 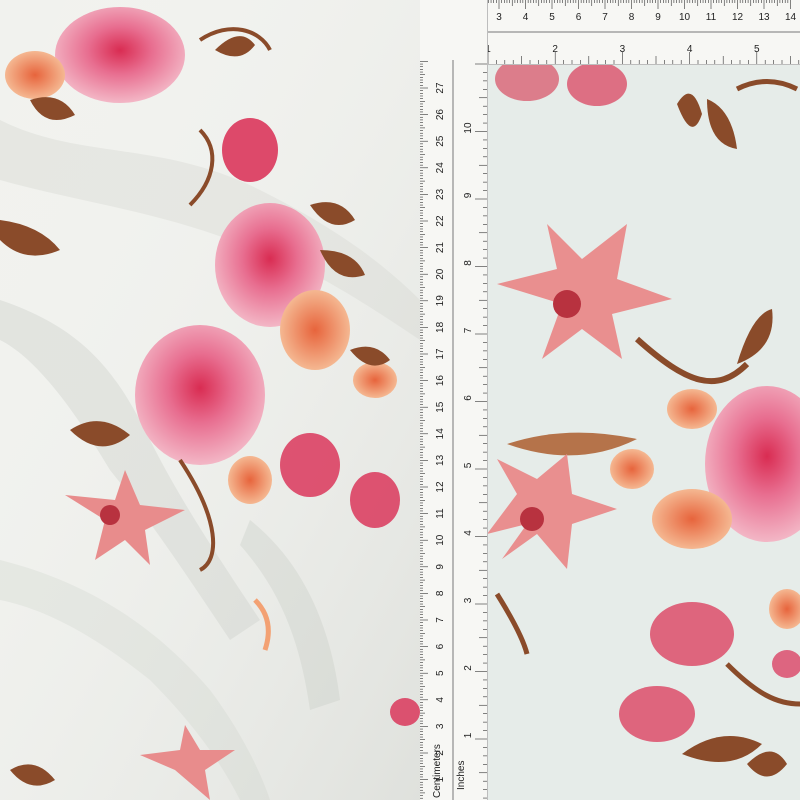 What do you see at coordinates (440, 327) in the screenshot?
I see `ruler-cm-label: 18` at bounding box center [440, 327].